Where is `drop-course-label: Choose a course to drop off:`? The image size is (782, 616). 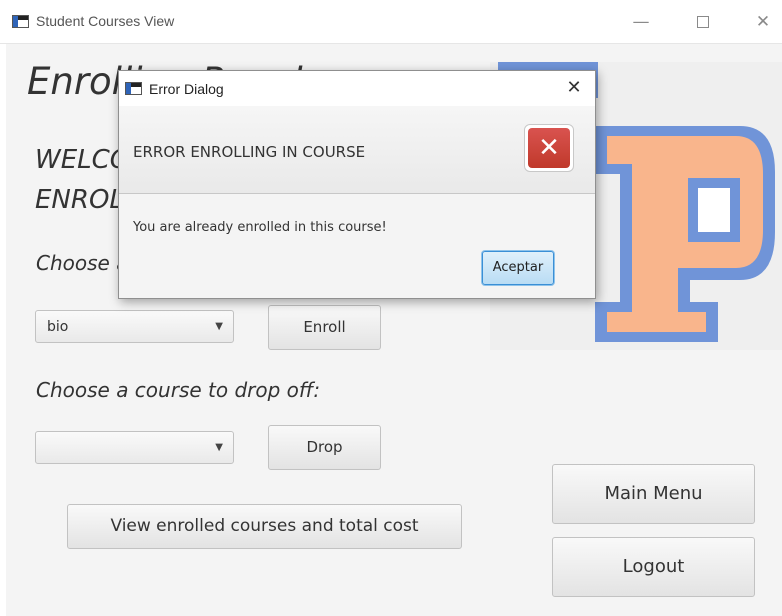
drop-course-label: Choose a course to drop off: is located at coordinates (178, 390).